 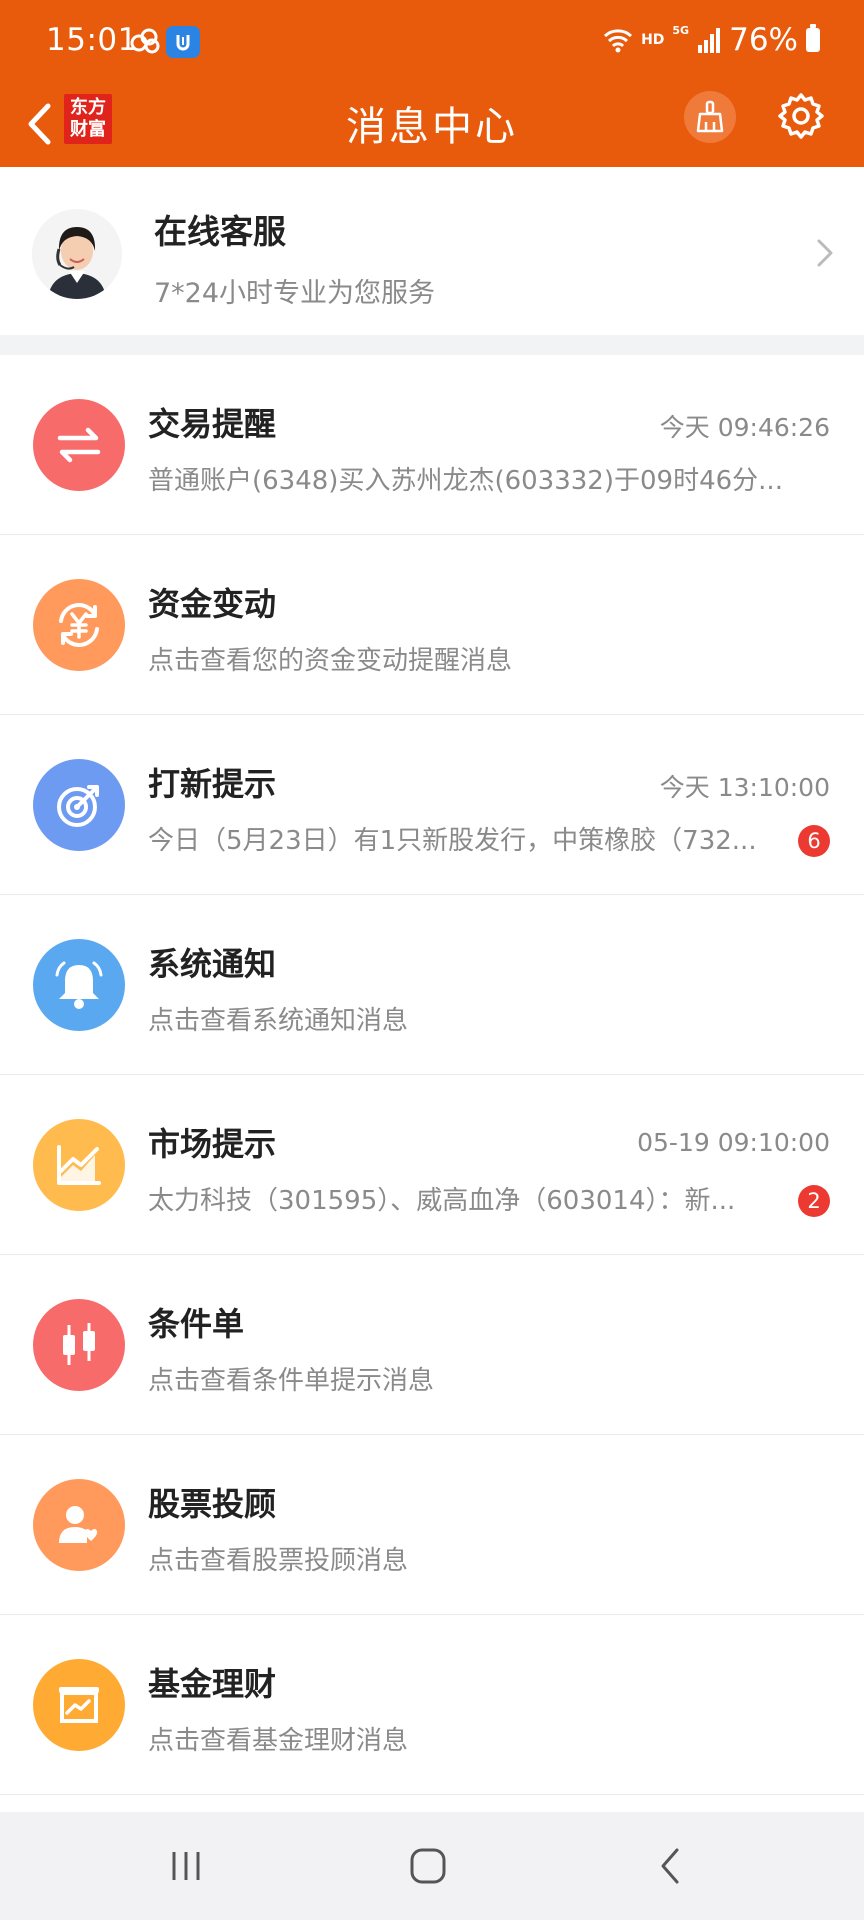 What do you see at coordinates (77, 254) in the screenshot?
I see `service-avatar` at bounding box center [77, 254].